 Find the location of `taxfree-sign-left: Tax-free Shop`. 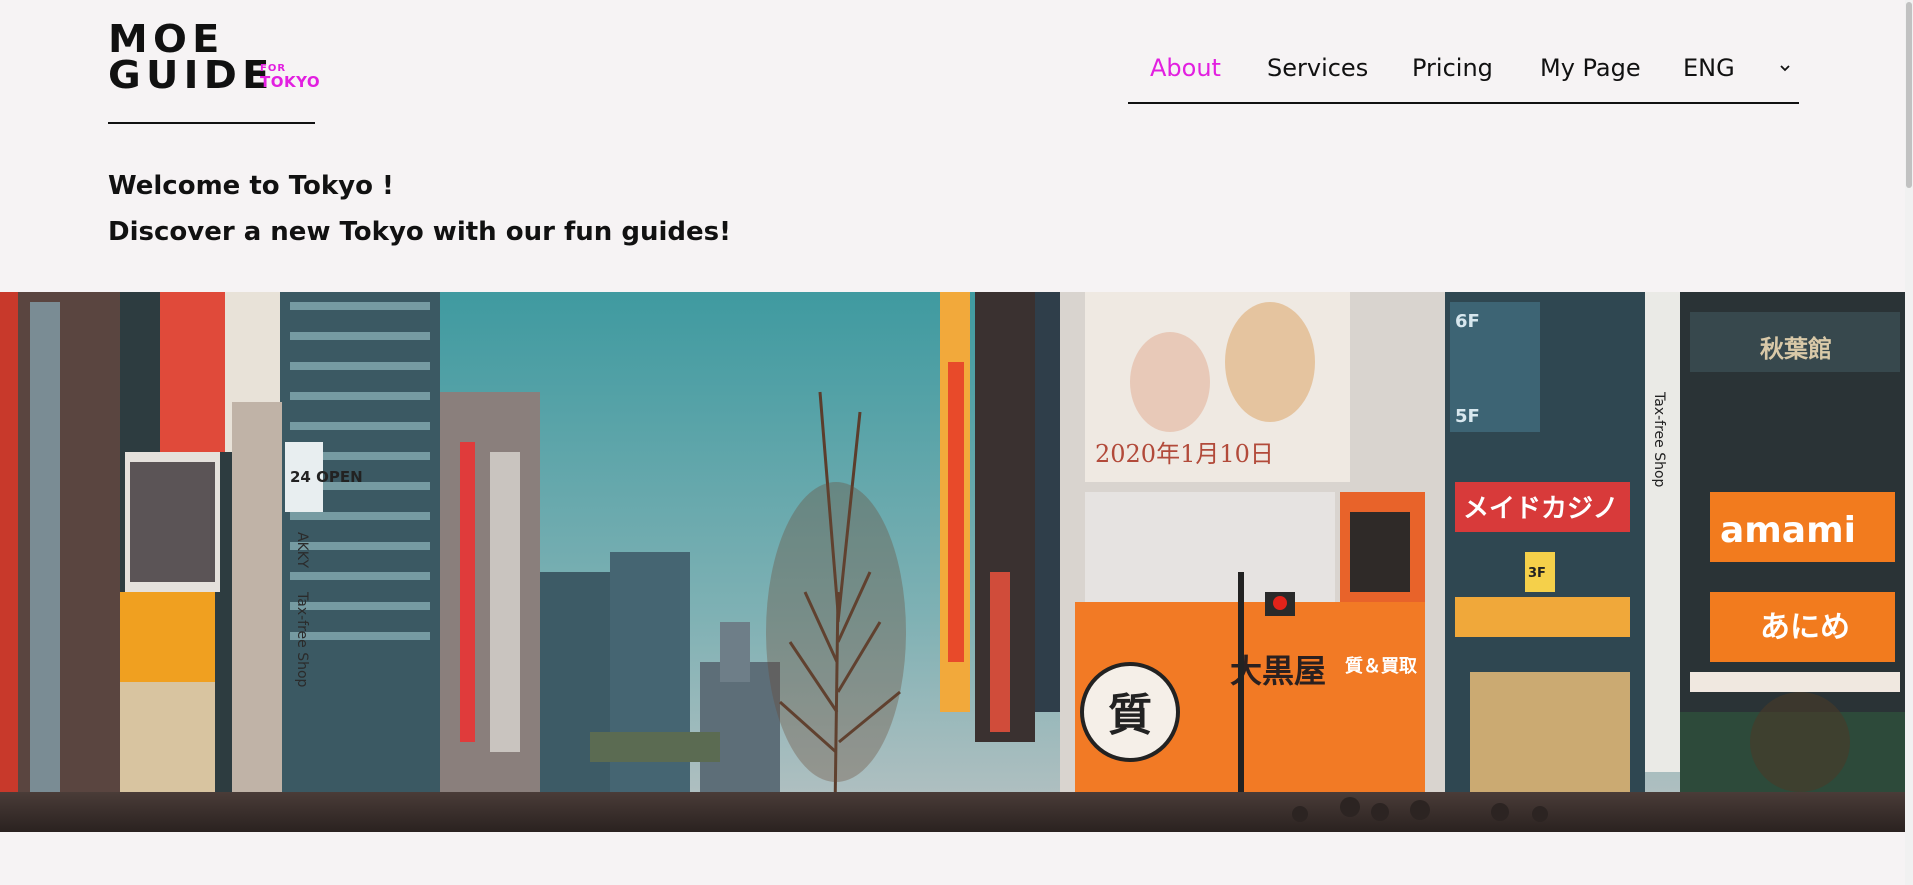

taxfree-sign-left: Tax-free Shop is located at coordinates (302, 639).